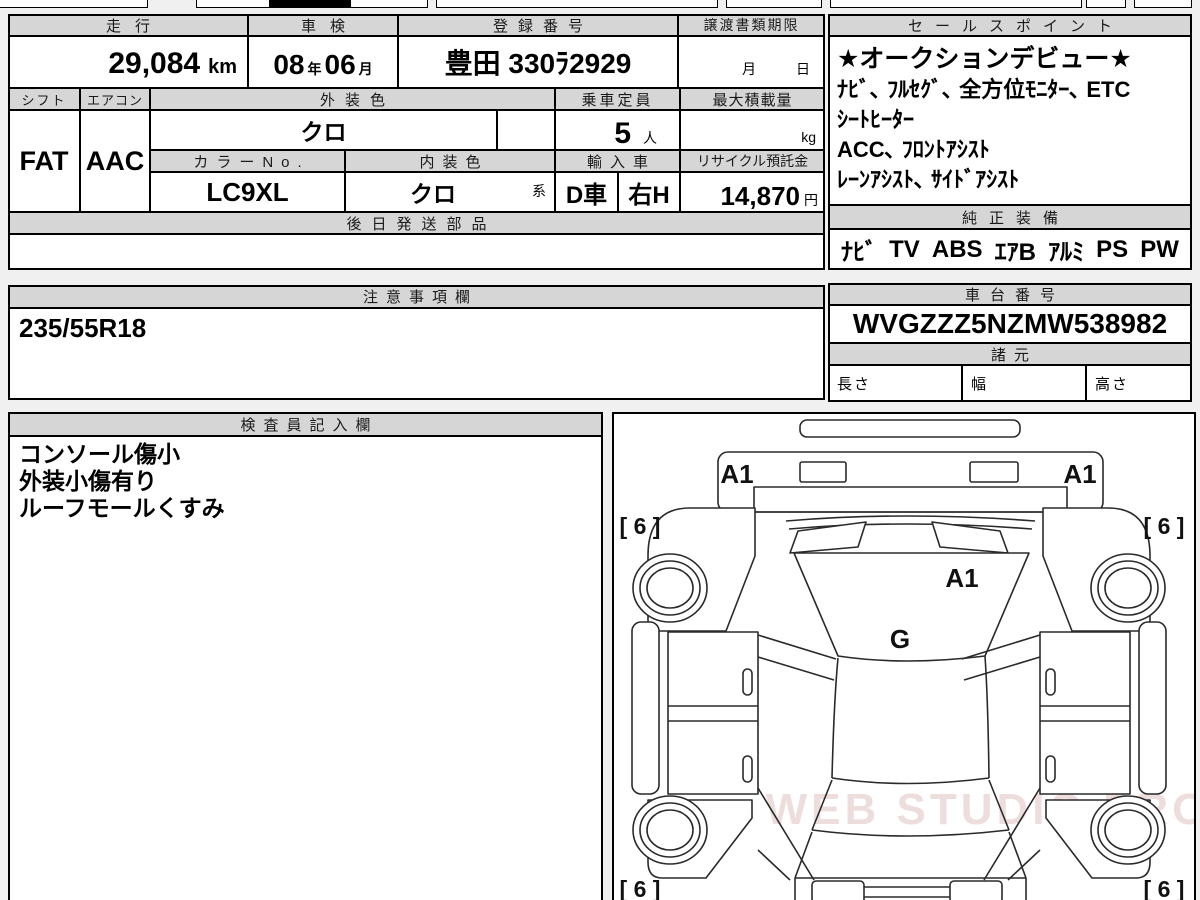  Describe the element at coordinates (115, 99) in the screenshot. I see `aircon-header: エアコン` at that location.